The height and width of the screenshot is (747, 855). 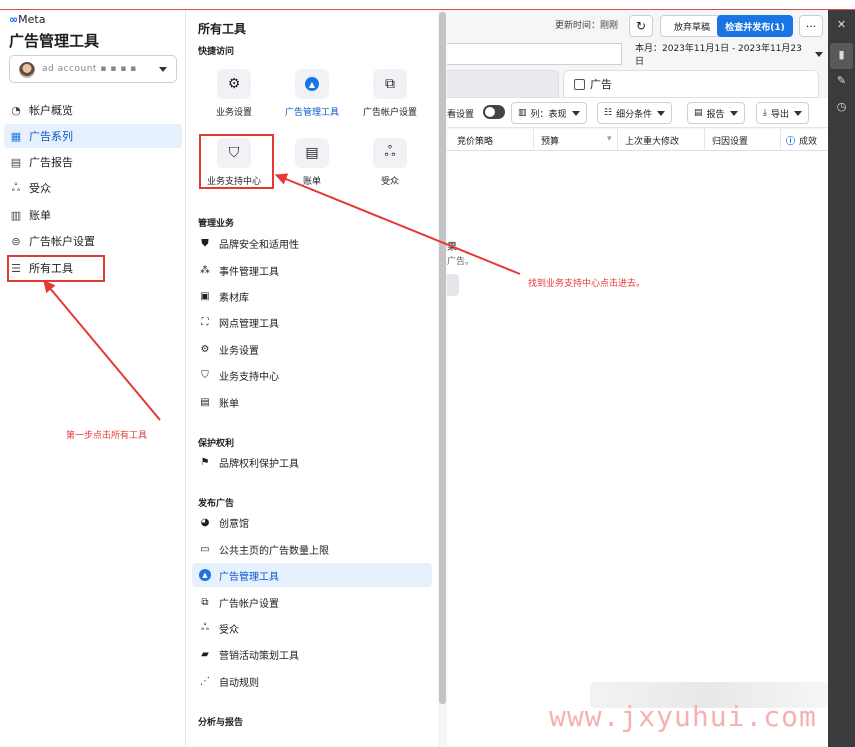 What do you see at coordinates (397, 224) in the screenshot?
I see `arrow-to-business-support` at bounding box center [397, 224].